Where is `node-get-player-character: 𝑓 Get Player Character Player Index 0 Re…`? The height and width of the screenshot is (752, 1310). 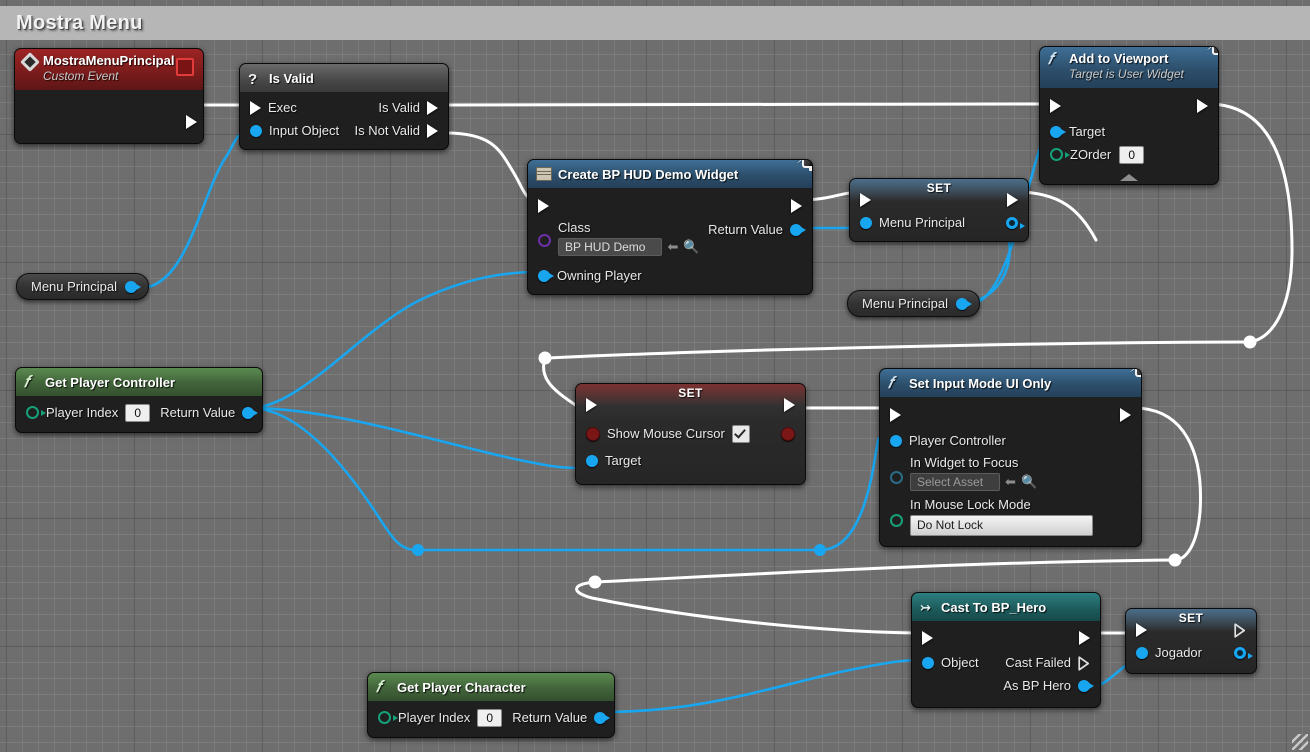 node-get-player-character: 𝑓 Get Player Character Player Index 0 Re… is located at coordinates (491, 705).